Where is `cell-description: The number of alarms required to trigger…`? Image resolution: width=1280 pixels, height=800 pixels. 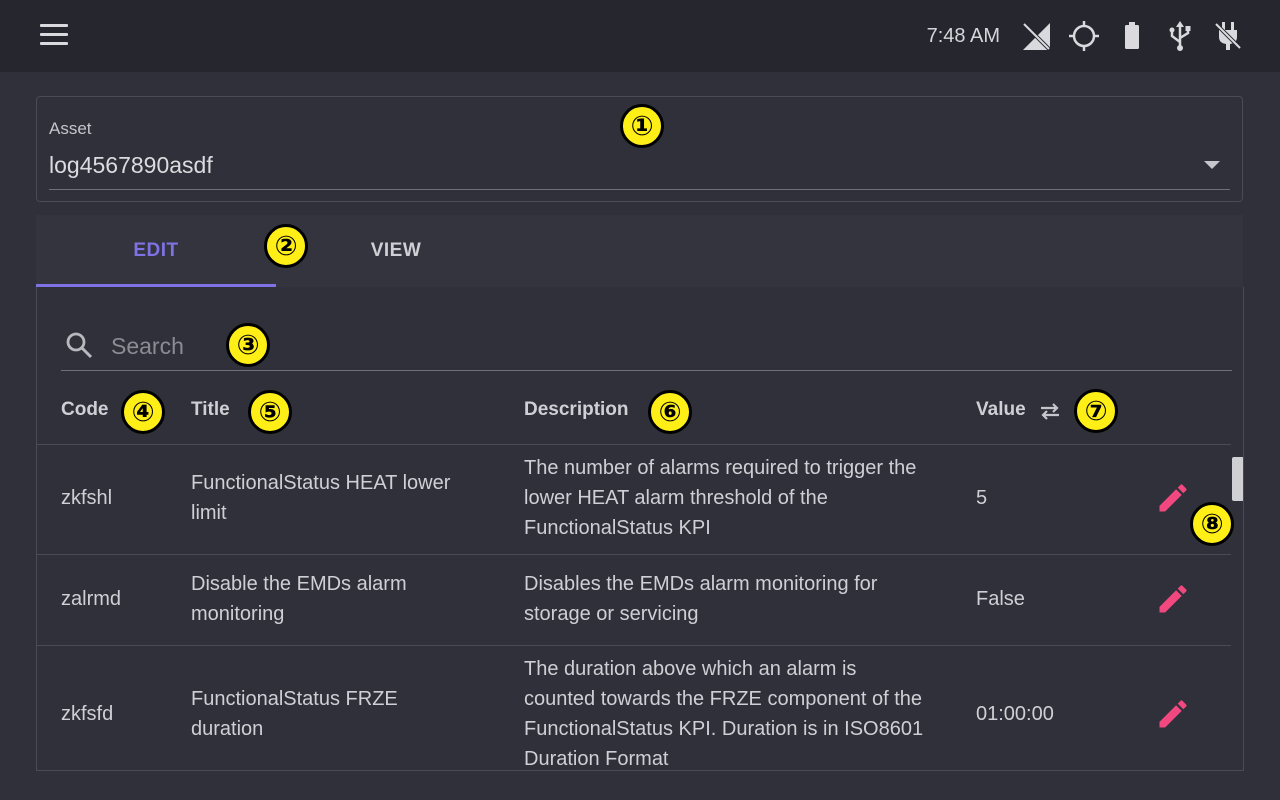
cell-description: The number of alarms required to trigger… is located at coordinates (720, 498).